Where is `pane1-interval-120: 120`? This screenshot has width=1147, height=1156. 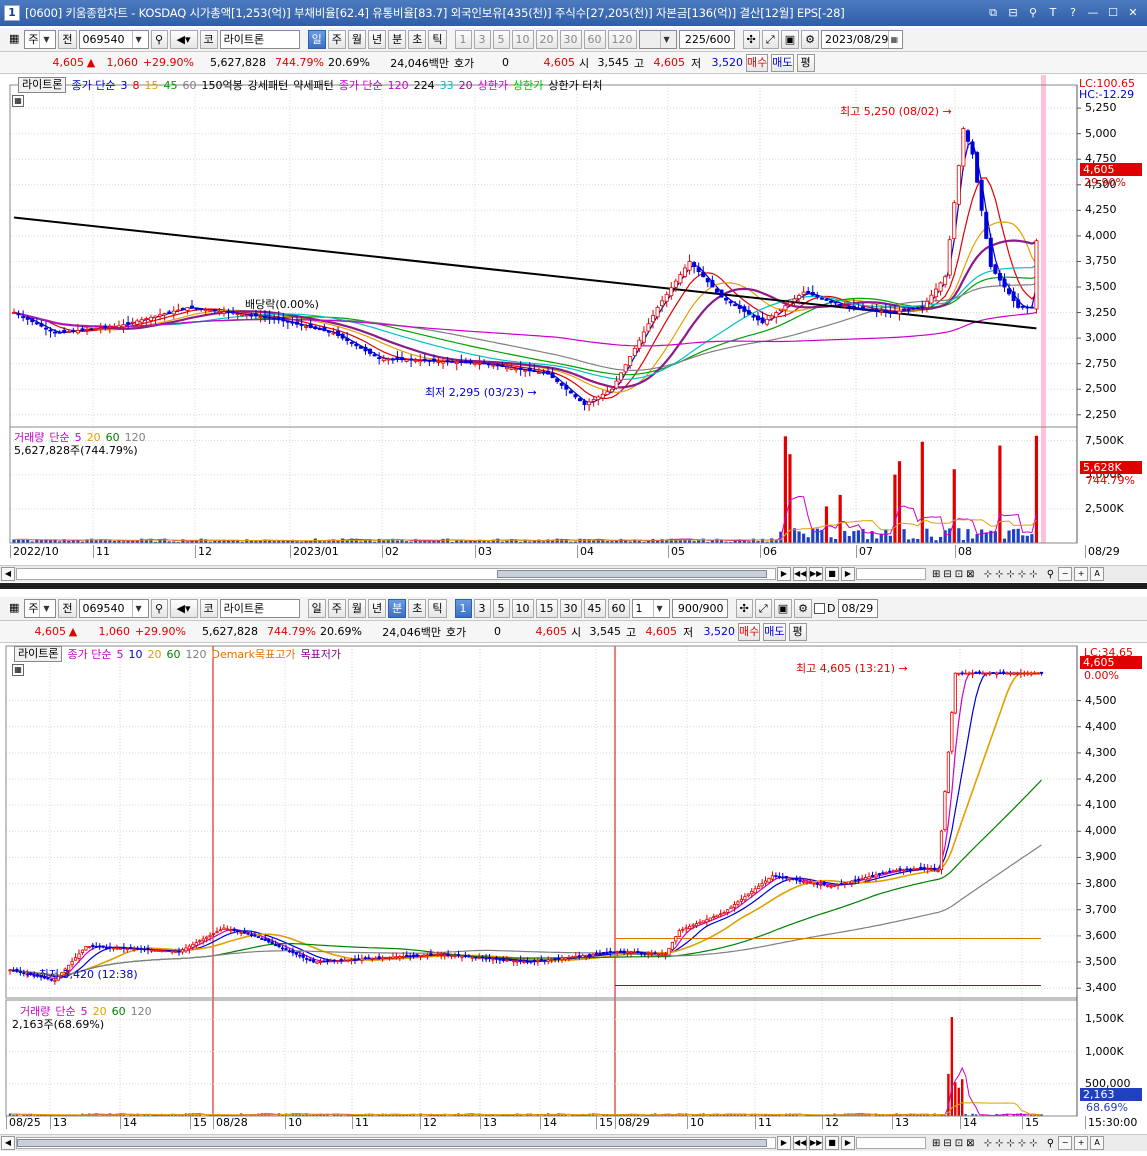
pane1-interval-120: 120 is located at coordinates (622, 39).